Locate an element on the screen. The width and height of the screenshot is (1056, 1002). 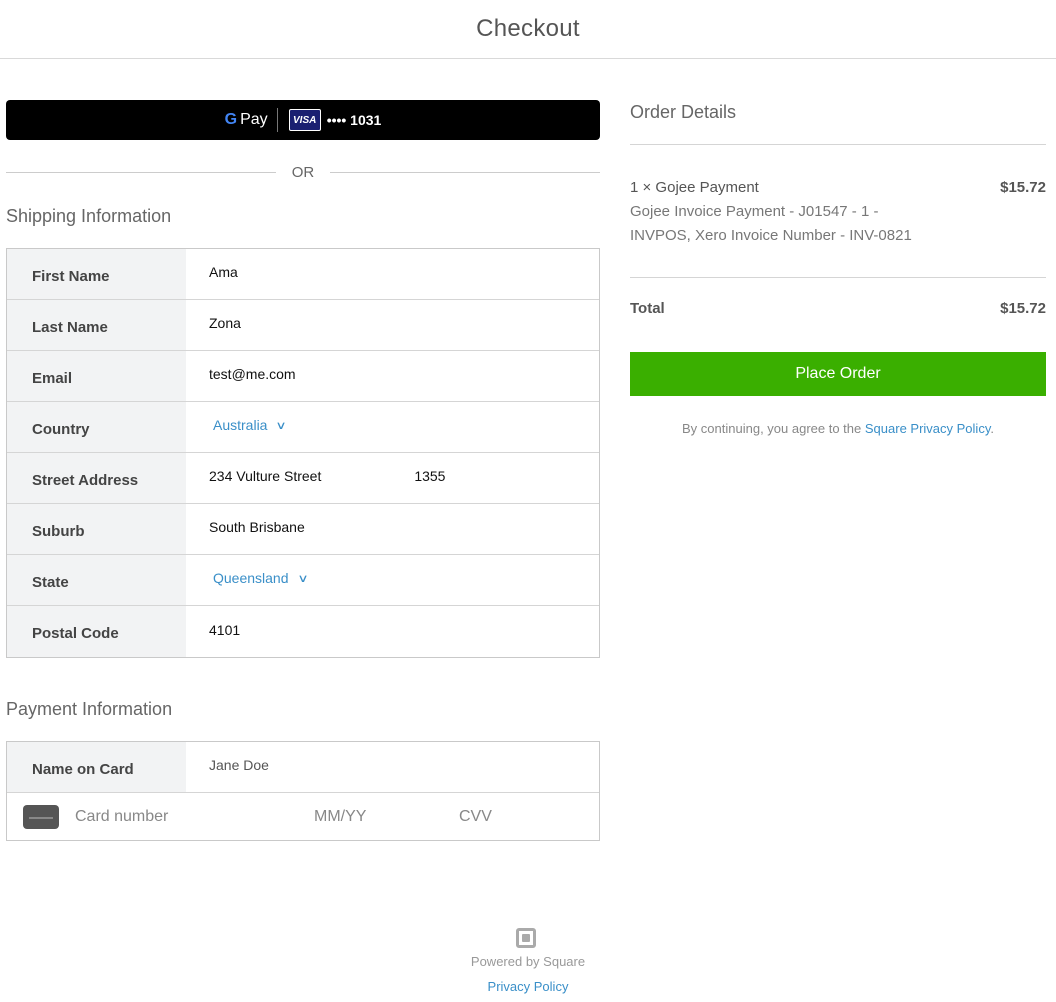
privacy-policy-link: Privacy Policy is located at coordinates (528, 986).